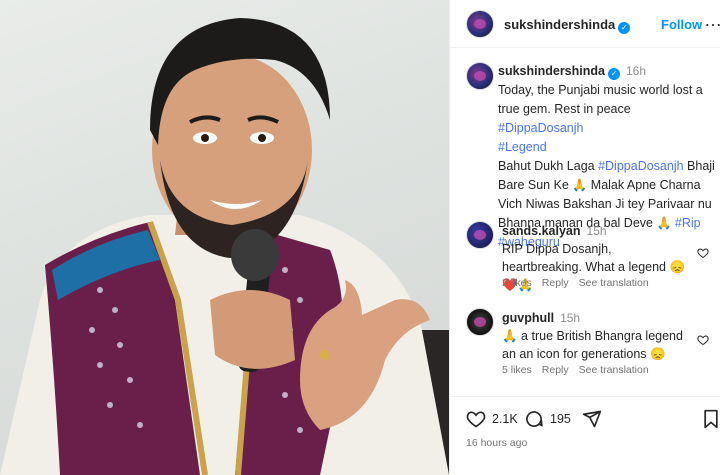 The width and height of the screenshot is (720, 475). Describe the element at coordinates (541, 231) in the screenshot. I see `comment-username: sands.kalyan` at that location.